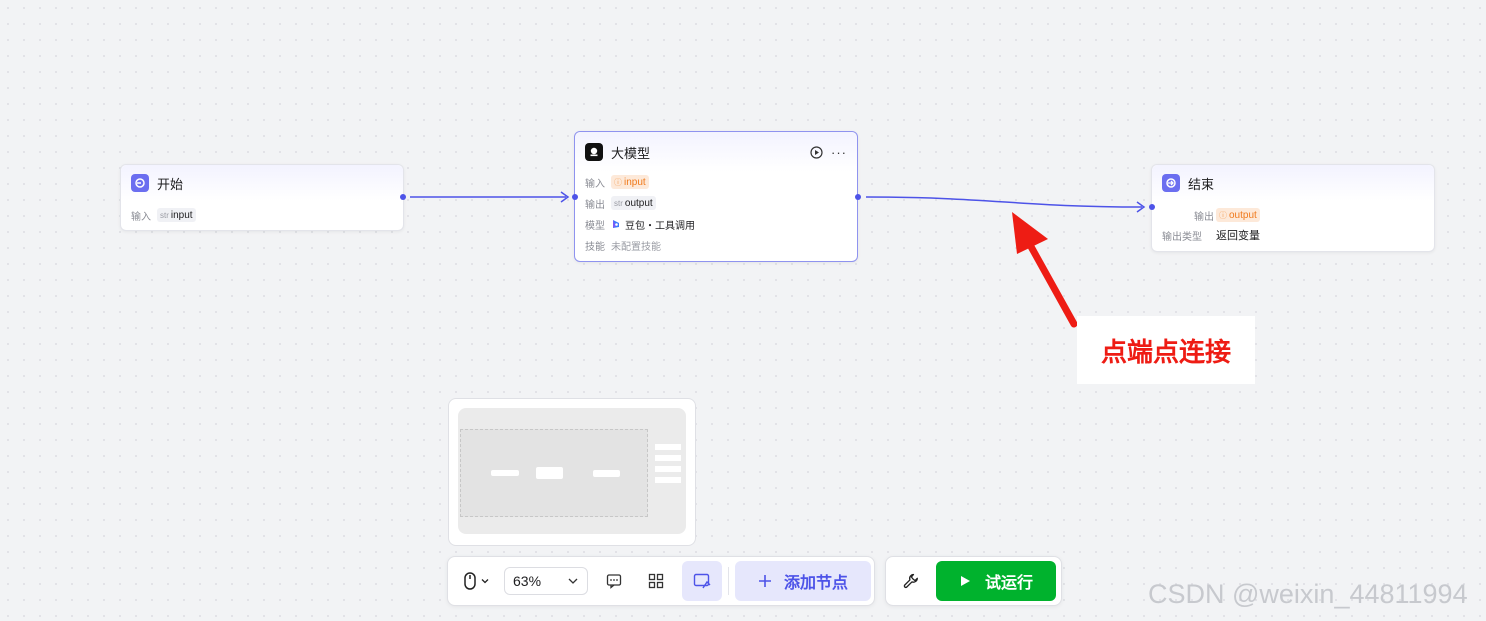  I want to click on watermark: CSDN @weixin_44811994, so click(1308, 594).